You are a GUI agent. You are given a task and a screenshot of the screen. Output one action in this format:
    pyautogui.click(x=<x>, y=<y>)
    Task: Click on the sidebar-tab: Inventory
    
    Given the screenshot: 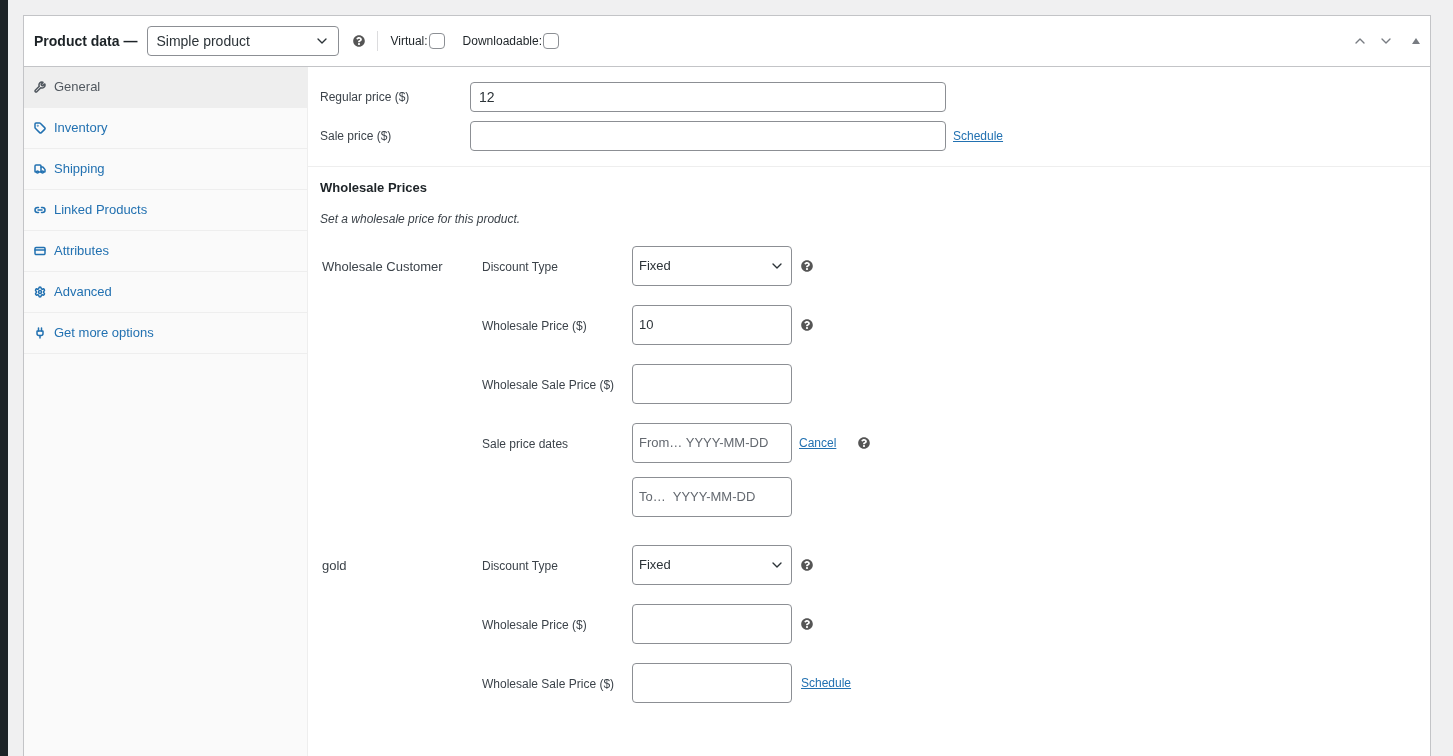 What is the action you would take?
    pyautogui.click(x=165, y=128)
    